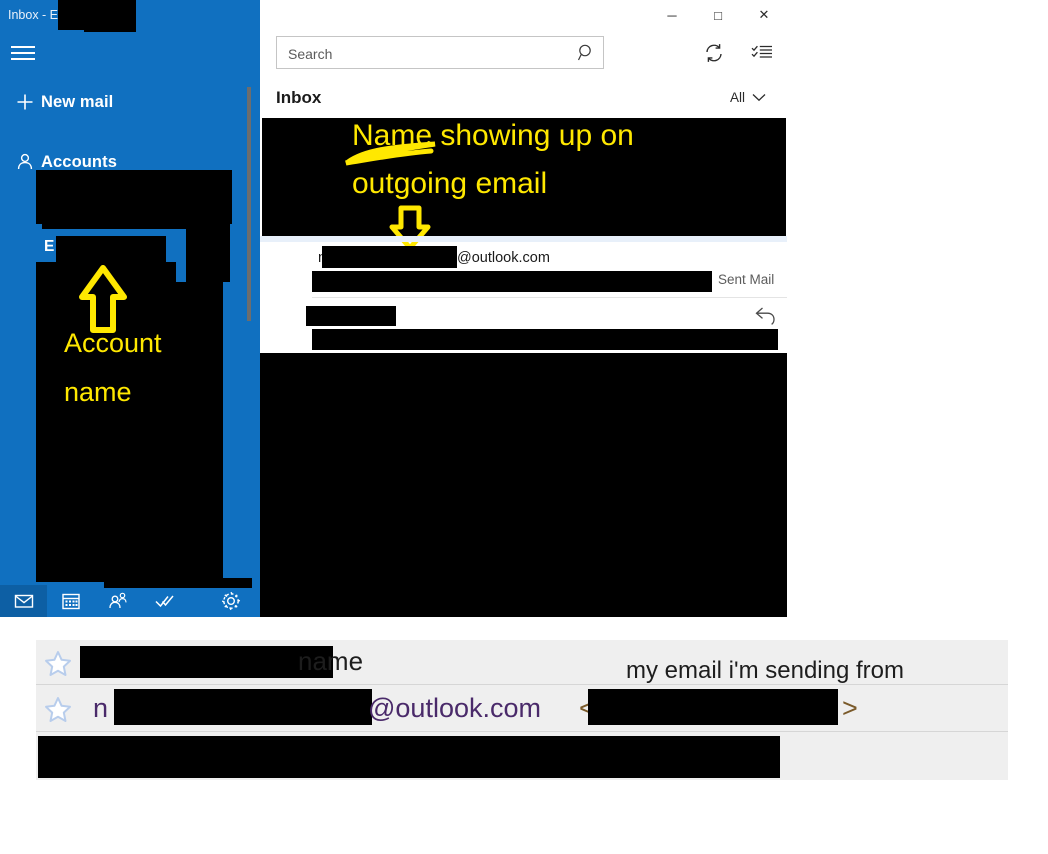 Image resolution: width=1048 pixels, height=854 pixels. Describe the element at coordinates (117, 222) in the screenshot. I see `redaction-account-underline` at that location.